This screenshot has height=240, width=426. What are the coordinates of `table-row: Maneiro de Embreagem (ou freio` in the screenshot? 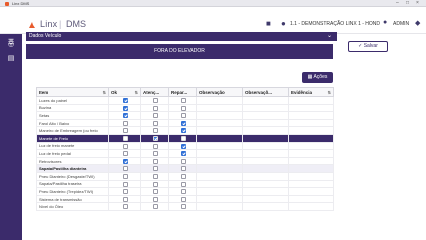 It's located at (185, 130).